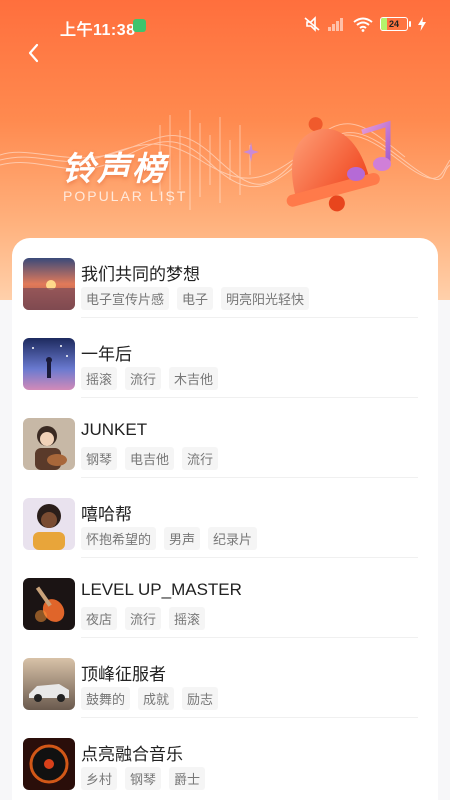 This screenshot has width=450, height=800. What do you see at coordinates (119, 538) in the screenshot?
I see `song-tag: 怀抱希望的` at bounding box center [119, 538].